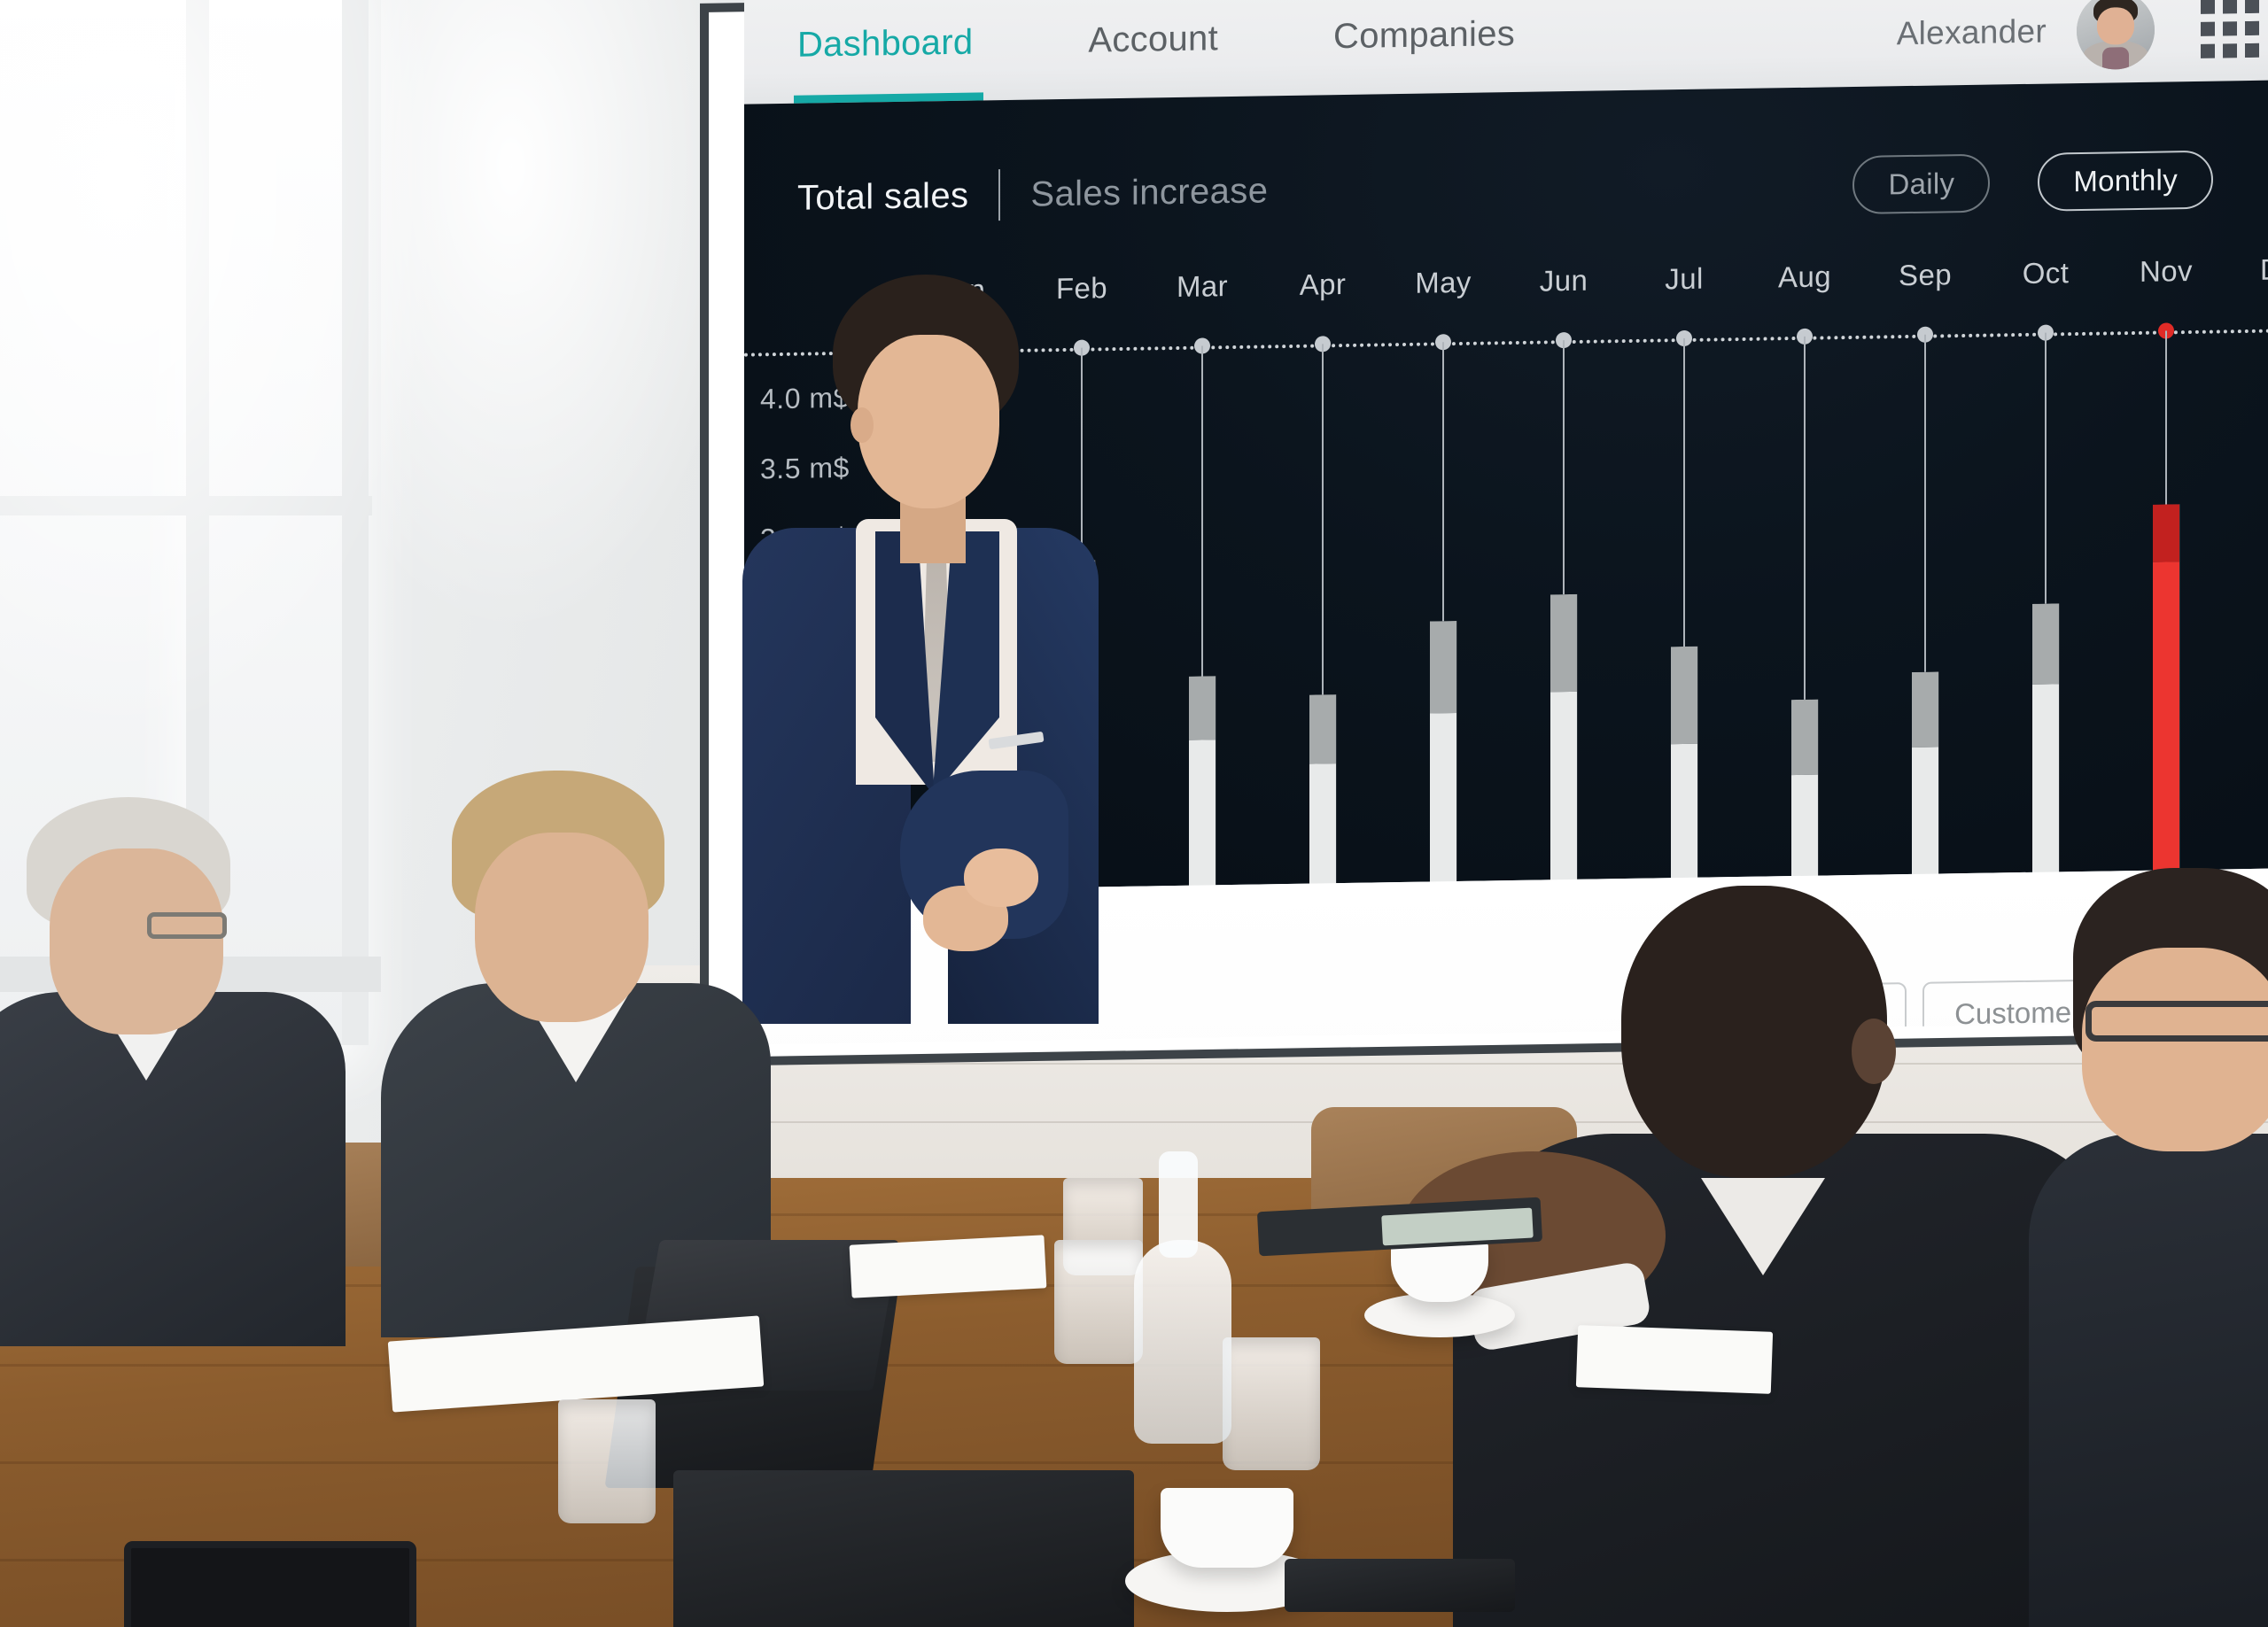  Describe the element at coordinates (1082, 454) in the screenshot. I see `bar-stem-feb` at that location.